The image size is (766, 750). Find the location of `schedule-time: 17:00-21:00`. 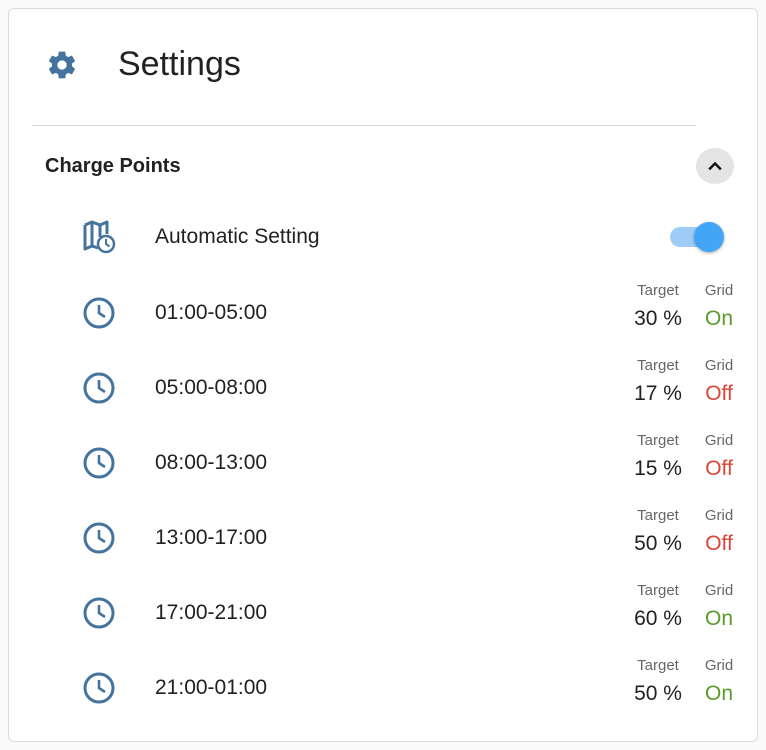

schedule-time: 17:00-21:00 is located at coordinates (211, 612).